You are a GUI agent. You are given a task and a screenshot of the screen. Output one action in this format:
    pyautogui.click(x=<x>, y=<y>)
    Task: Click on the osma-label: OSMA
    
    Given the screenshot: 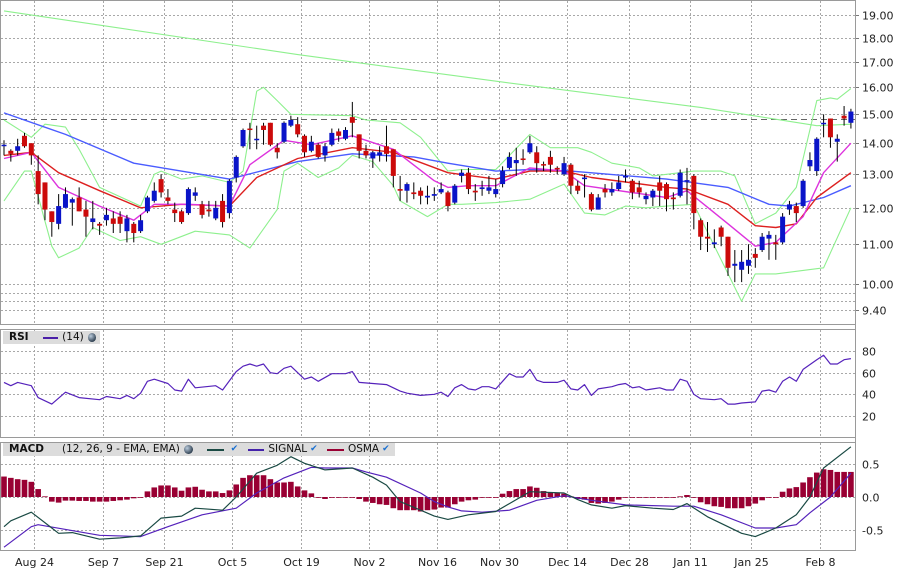 What is the action you would take?
    pyautogui.click(x=363, y=449)
    